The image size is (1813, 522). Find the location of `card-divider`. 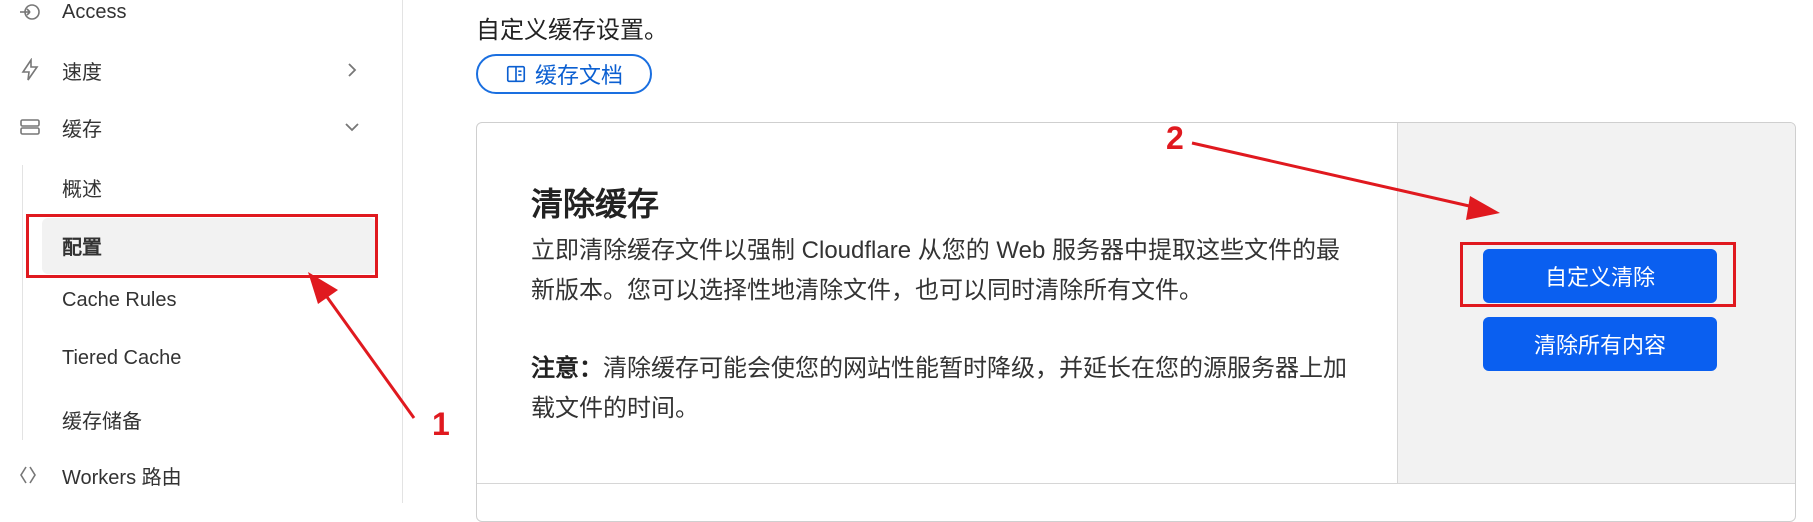

card-divider is located at coordinates (1136, 483).